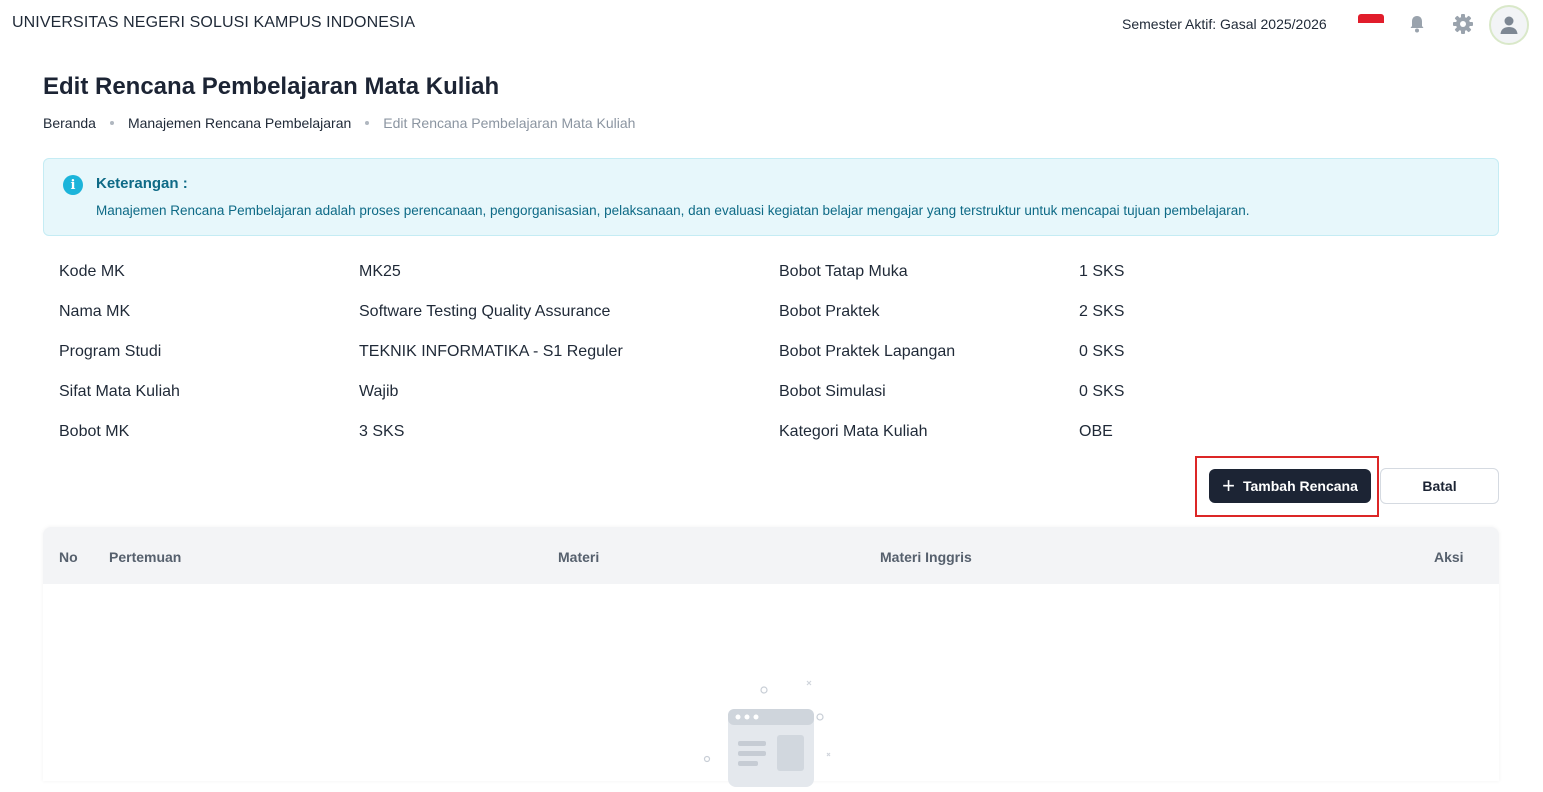  Describe the element at coordinates (1300, 486) in the screenshot. I see `add-plan-label: Tambah Rencana` at that location.